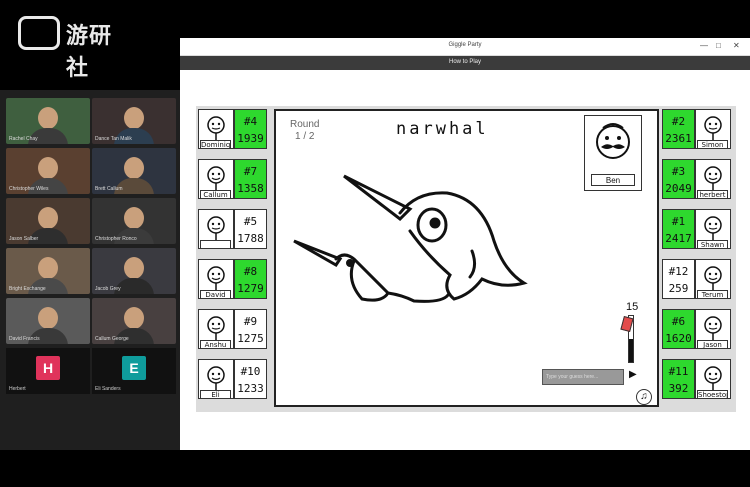  What do you see at coordinates (613, 180) in the screenshot?
I see `drawer-name: Ben` at bounding box center [613, 180].